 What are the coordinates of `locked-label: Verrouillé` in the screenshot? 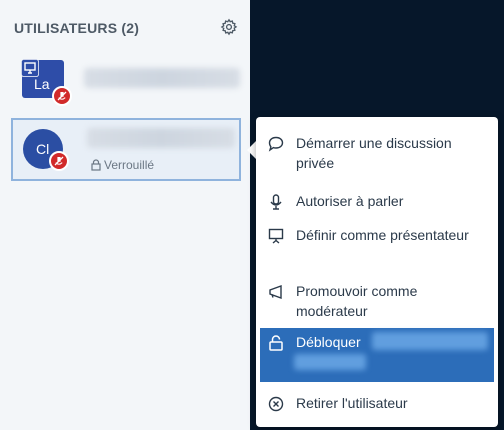 It's located at (129, 165).